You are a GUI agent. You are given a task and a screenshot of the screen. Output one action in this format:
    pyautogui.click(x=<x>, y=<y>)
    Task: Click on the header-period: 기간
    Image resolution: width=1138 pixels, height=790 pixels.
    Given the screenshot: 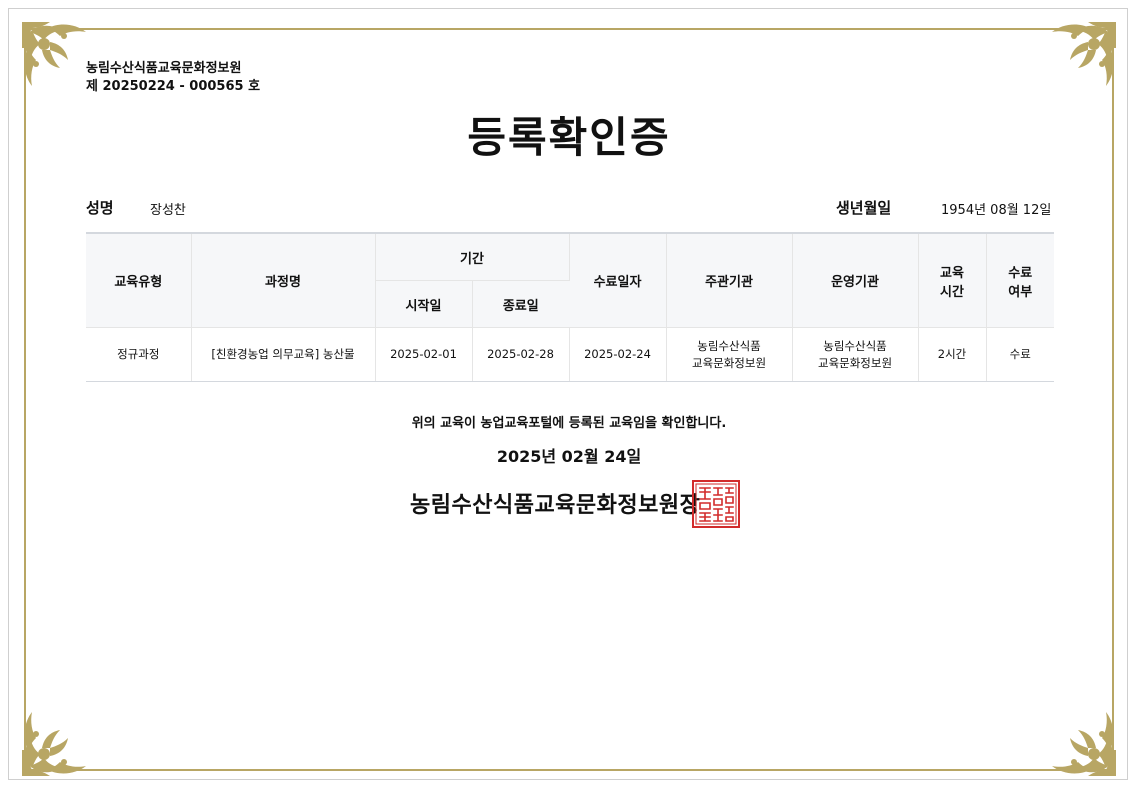 What is the action you would take?
    pyautogui.click(x=472, y=256)
    